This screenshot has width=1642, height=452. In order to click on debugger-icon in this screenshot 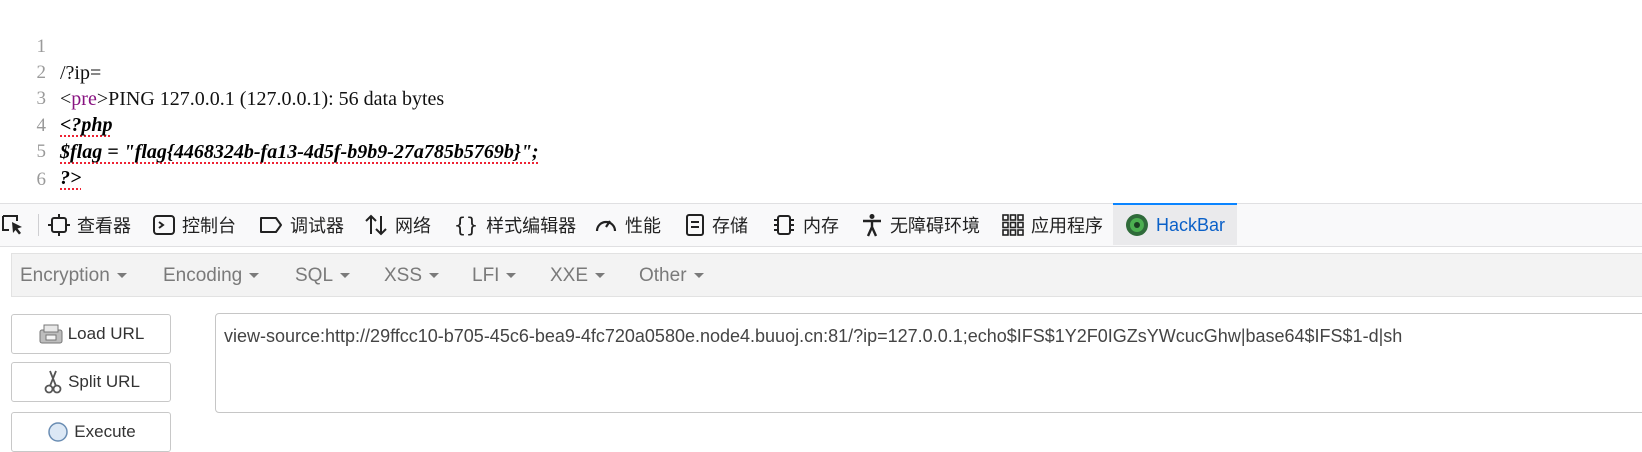, I will do `click(271, 225)`.